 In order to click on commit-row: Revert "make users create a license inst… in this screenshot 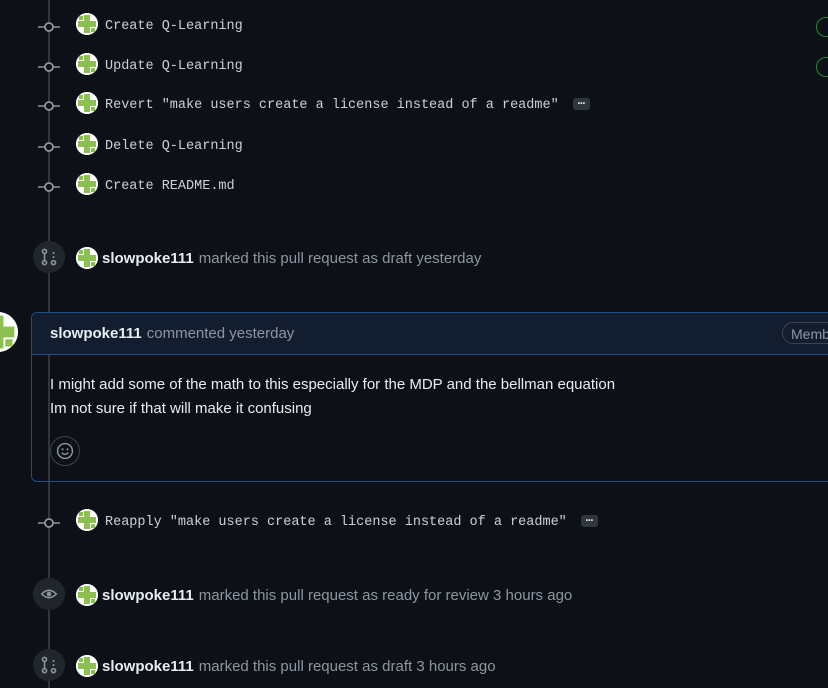, I will do `click(414, 105)`.